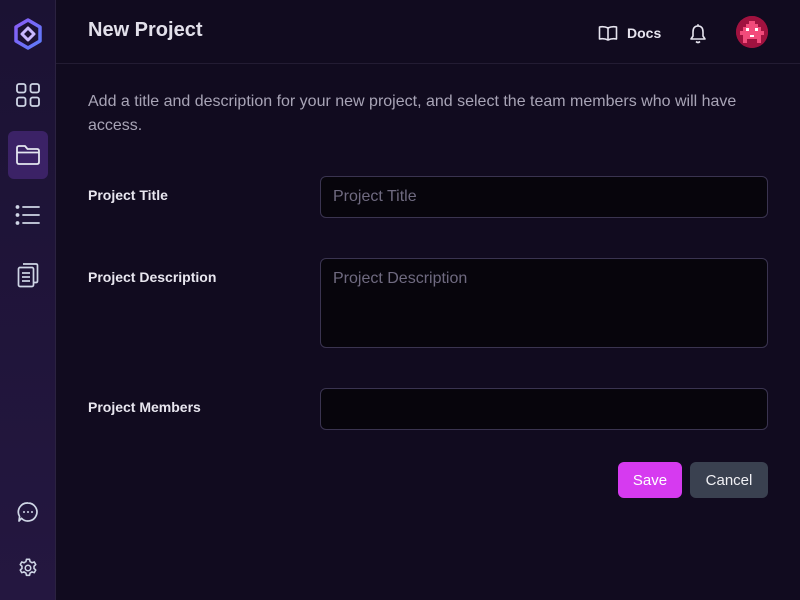 Image resolution: width=800 pixels, height=600 pixels. I want to click on project-description-label: Project Description, so click(152, 277).